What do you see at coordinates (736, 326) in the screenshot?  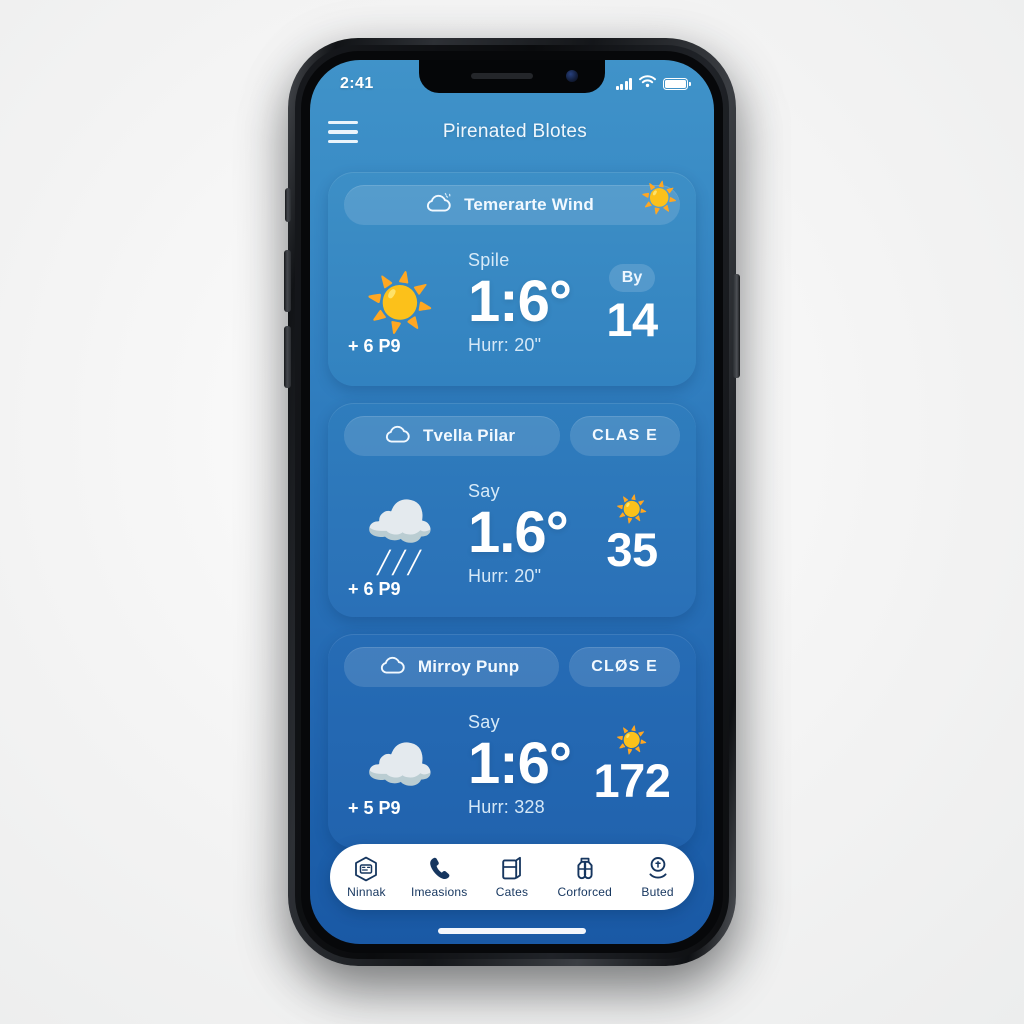 I see `power-button` at bounding box center [736, 326].